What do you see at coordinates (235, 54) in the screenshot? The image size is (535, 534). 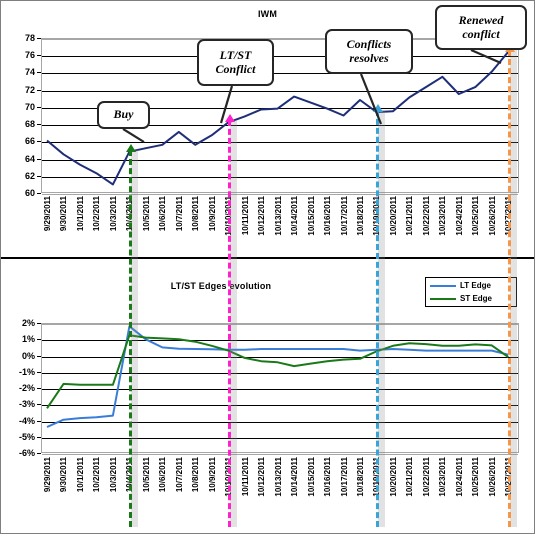 I see `callout-lt-st-conflict-line1: LT/ST` at bounding box center [235, 54].